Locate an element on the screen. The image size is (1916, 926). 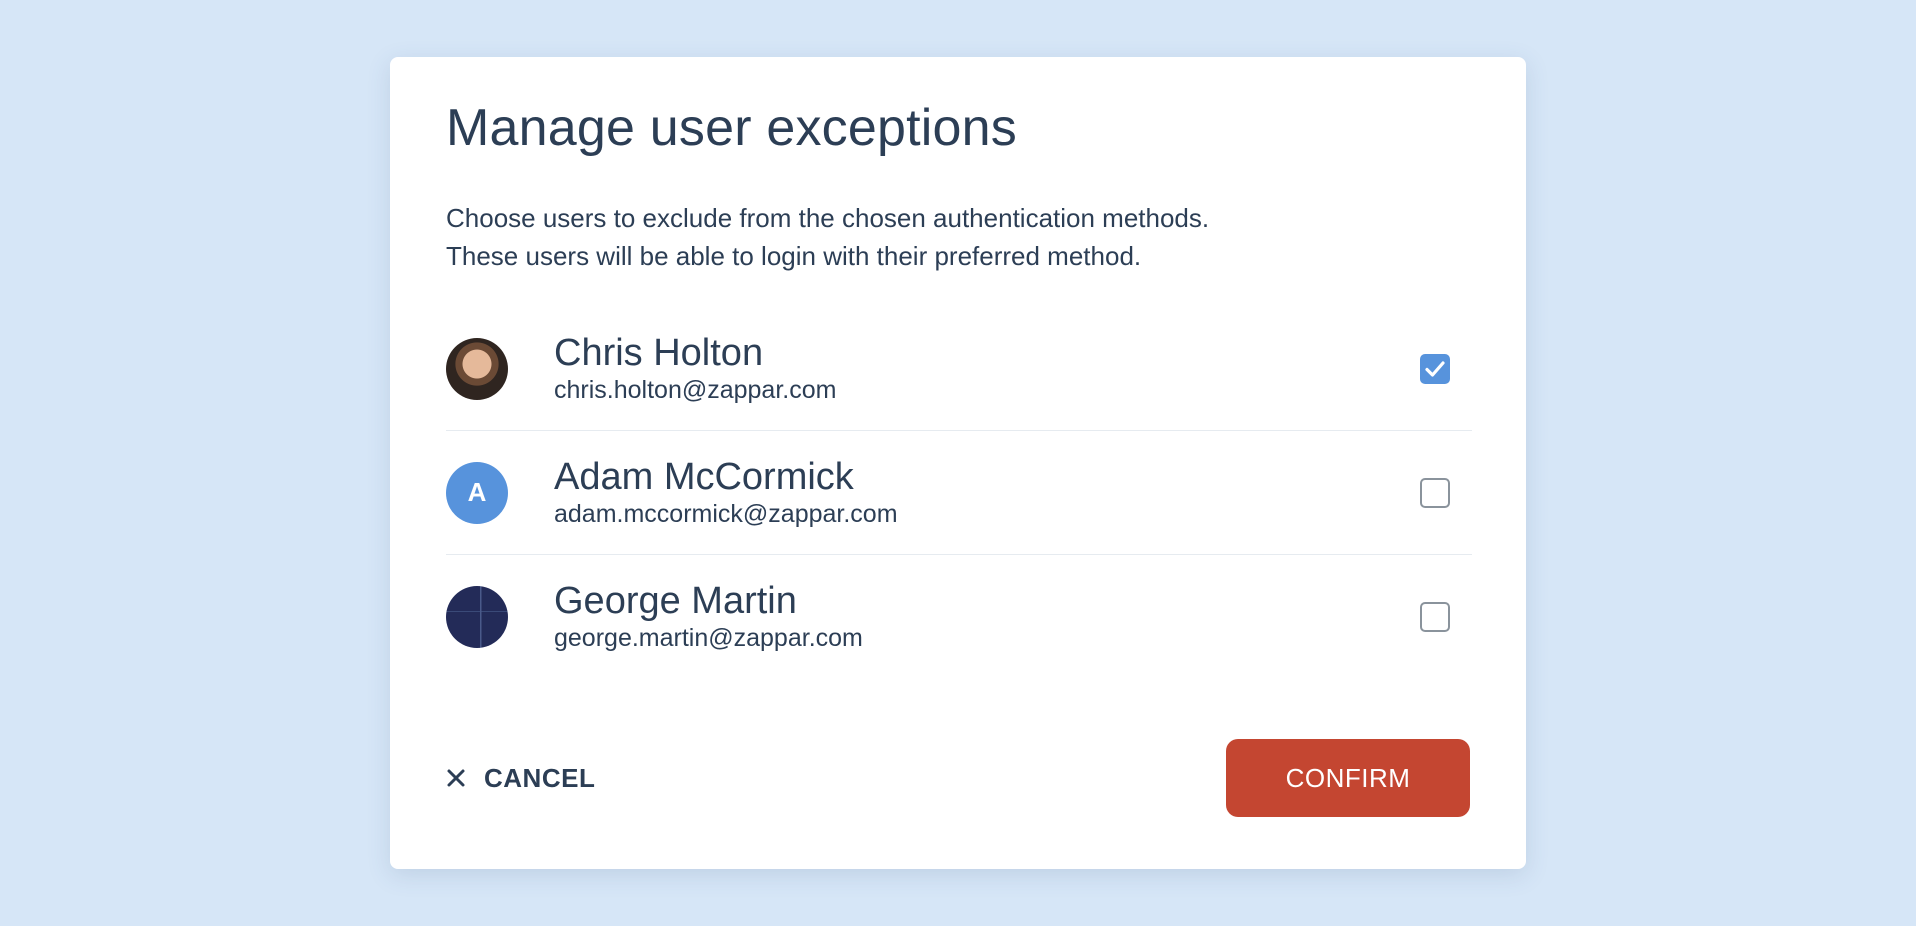
user-name: George Martin is located at coordinates (675, 601).